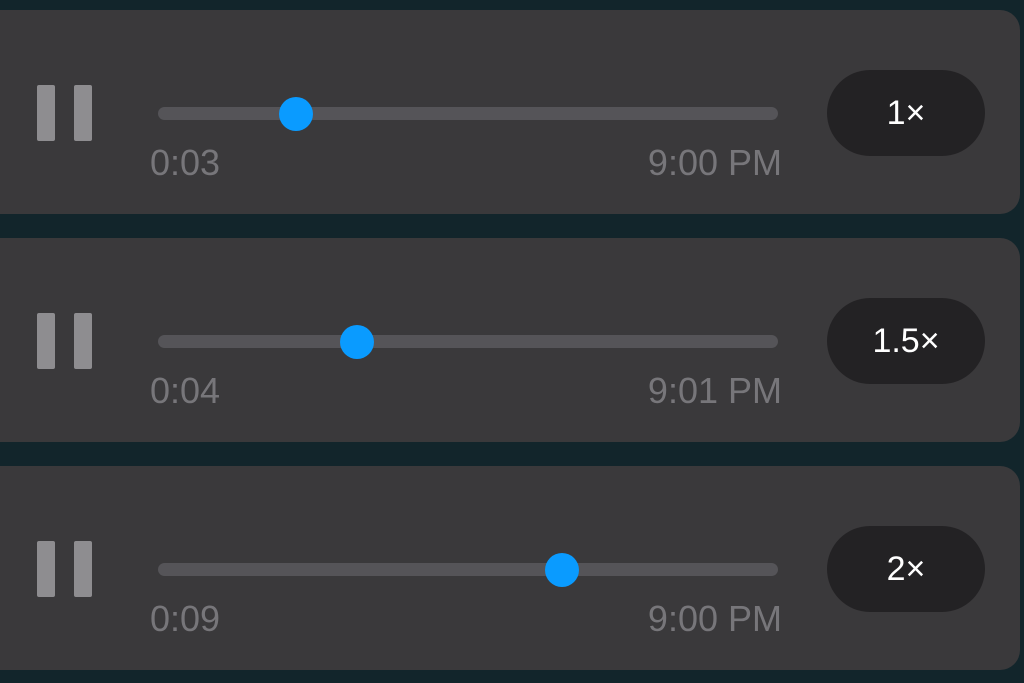 This screenshot has width=1024, height=683. Describe the element at coordinates (906, 341) in the screenshot. I see `playback-speed-button: 1.5×` at that location.